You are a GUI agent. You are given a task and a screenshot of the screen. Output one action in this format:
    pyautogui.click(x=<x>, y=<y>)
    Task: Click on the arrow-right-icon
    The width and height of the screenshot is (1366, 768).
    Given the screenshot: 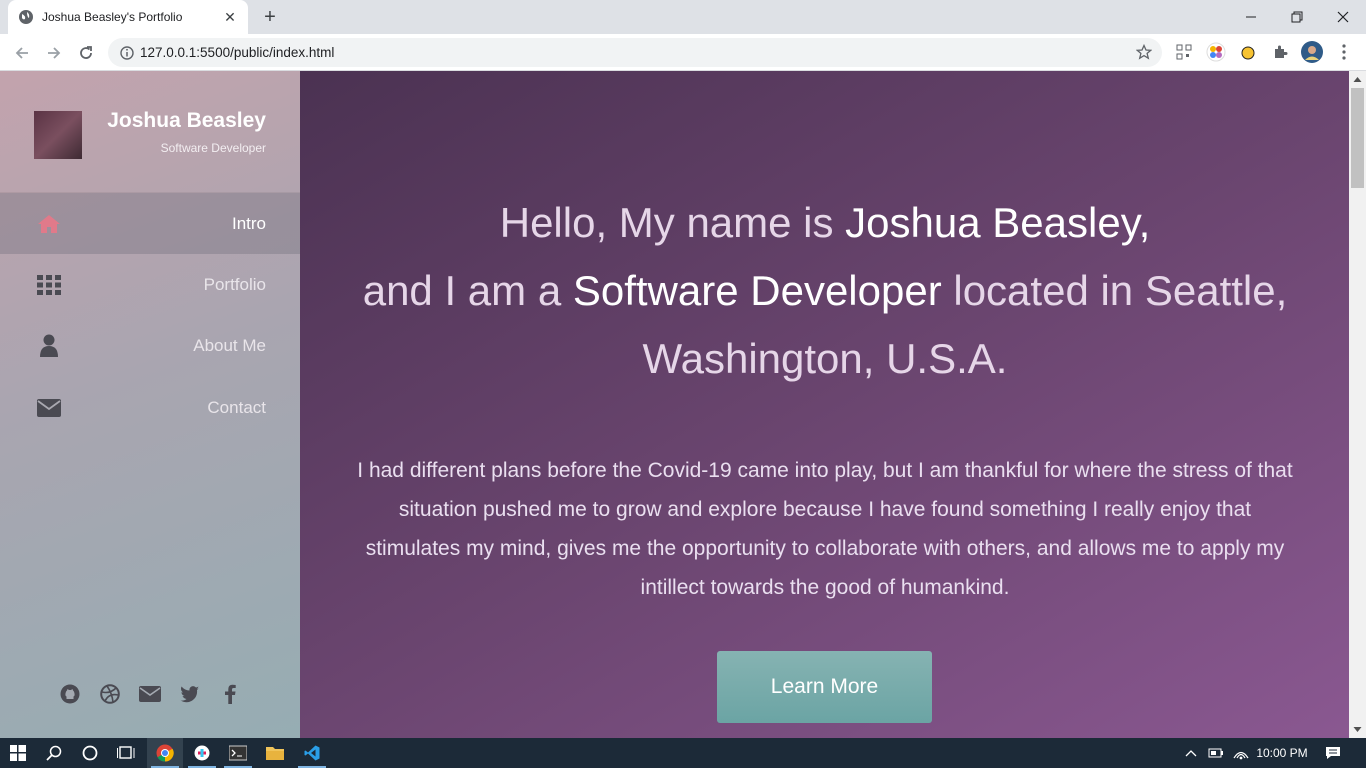 What is the action you would take?
    pyautogui.click(x=54, y=53)
    